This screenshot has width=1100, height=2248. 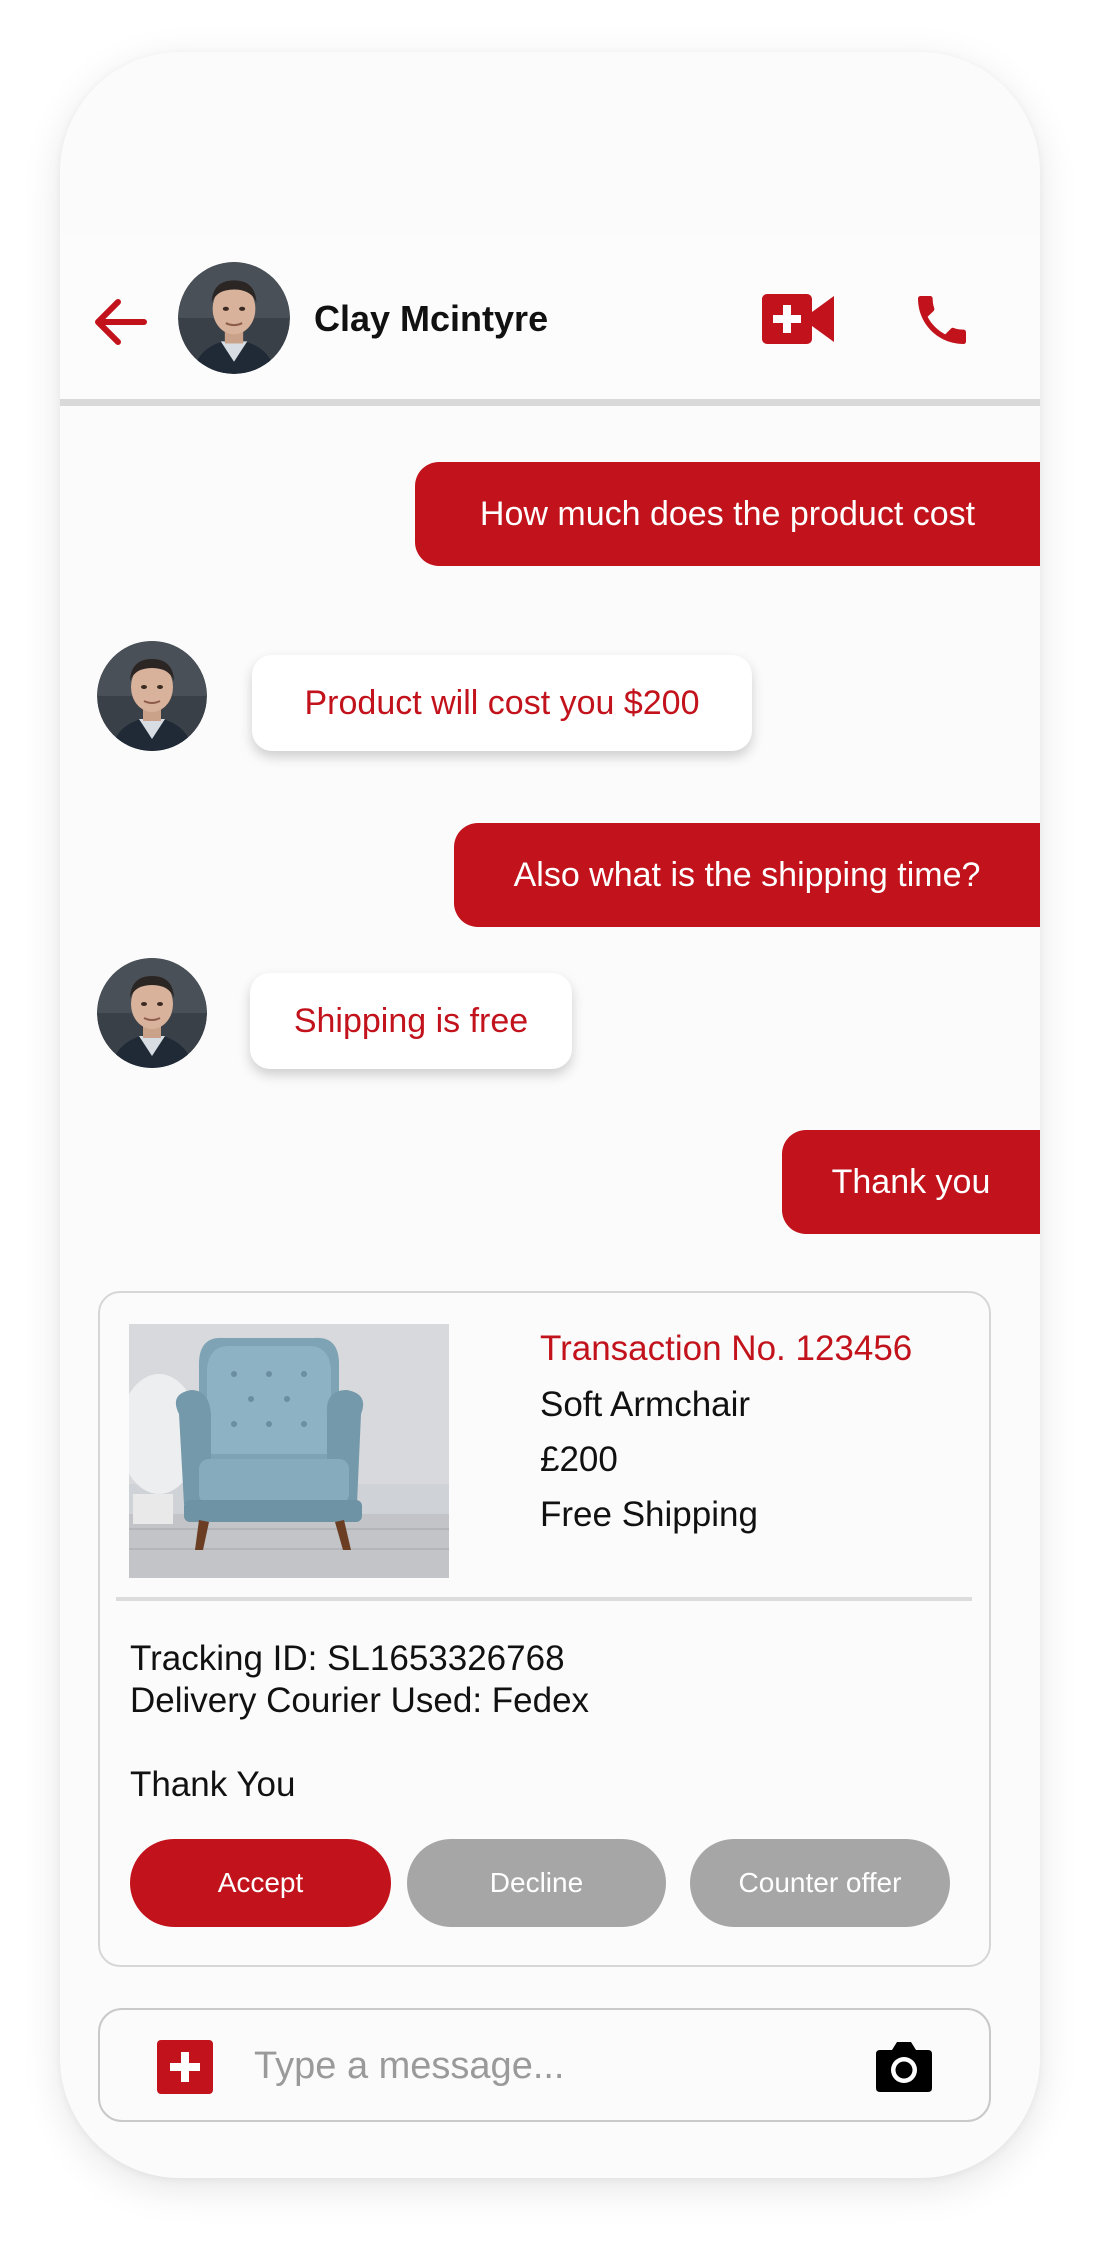 I want to click on camera-icon, so click(x=904, y=2066).